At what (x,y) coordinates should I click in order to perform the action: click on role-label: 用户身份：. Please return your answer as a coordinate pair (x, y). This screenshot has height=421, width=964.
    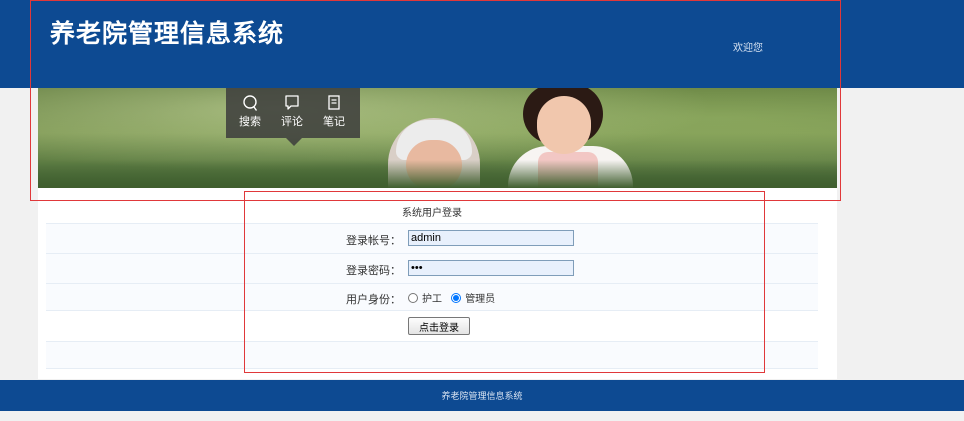
    Looking at the image, I should click on (373, 299).